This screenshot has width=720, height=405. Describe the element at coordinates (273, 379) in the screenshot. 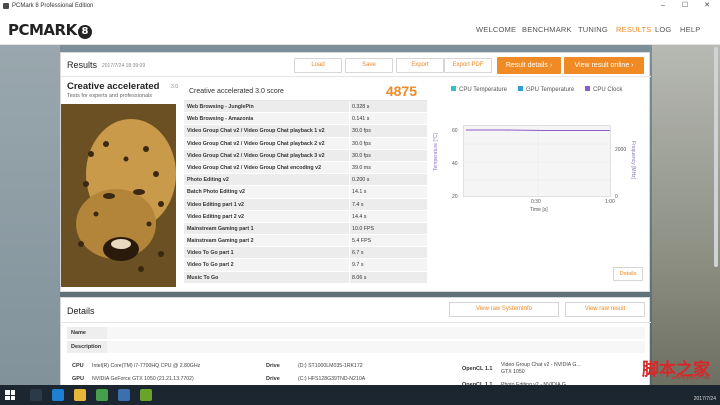

I see `drive-2-label: Drive` at that location.